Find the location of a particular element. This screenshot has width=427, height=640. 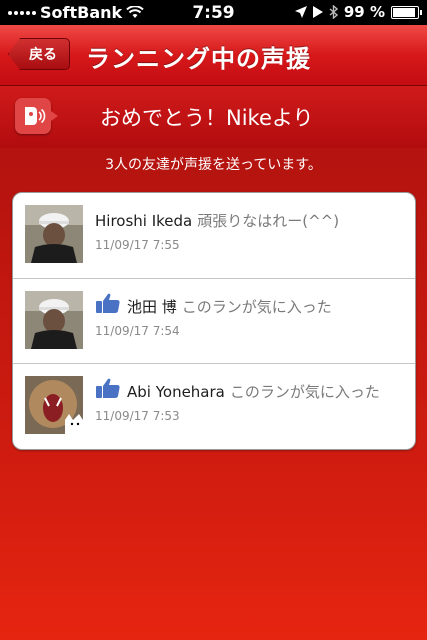

cheer-message: 頑張りなはれー(^^) is located at coordinates (268, 221).